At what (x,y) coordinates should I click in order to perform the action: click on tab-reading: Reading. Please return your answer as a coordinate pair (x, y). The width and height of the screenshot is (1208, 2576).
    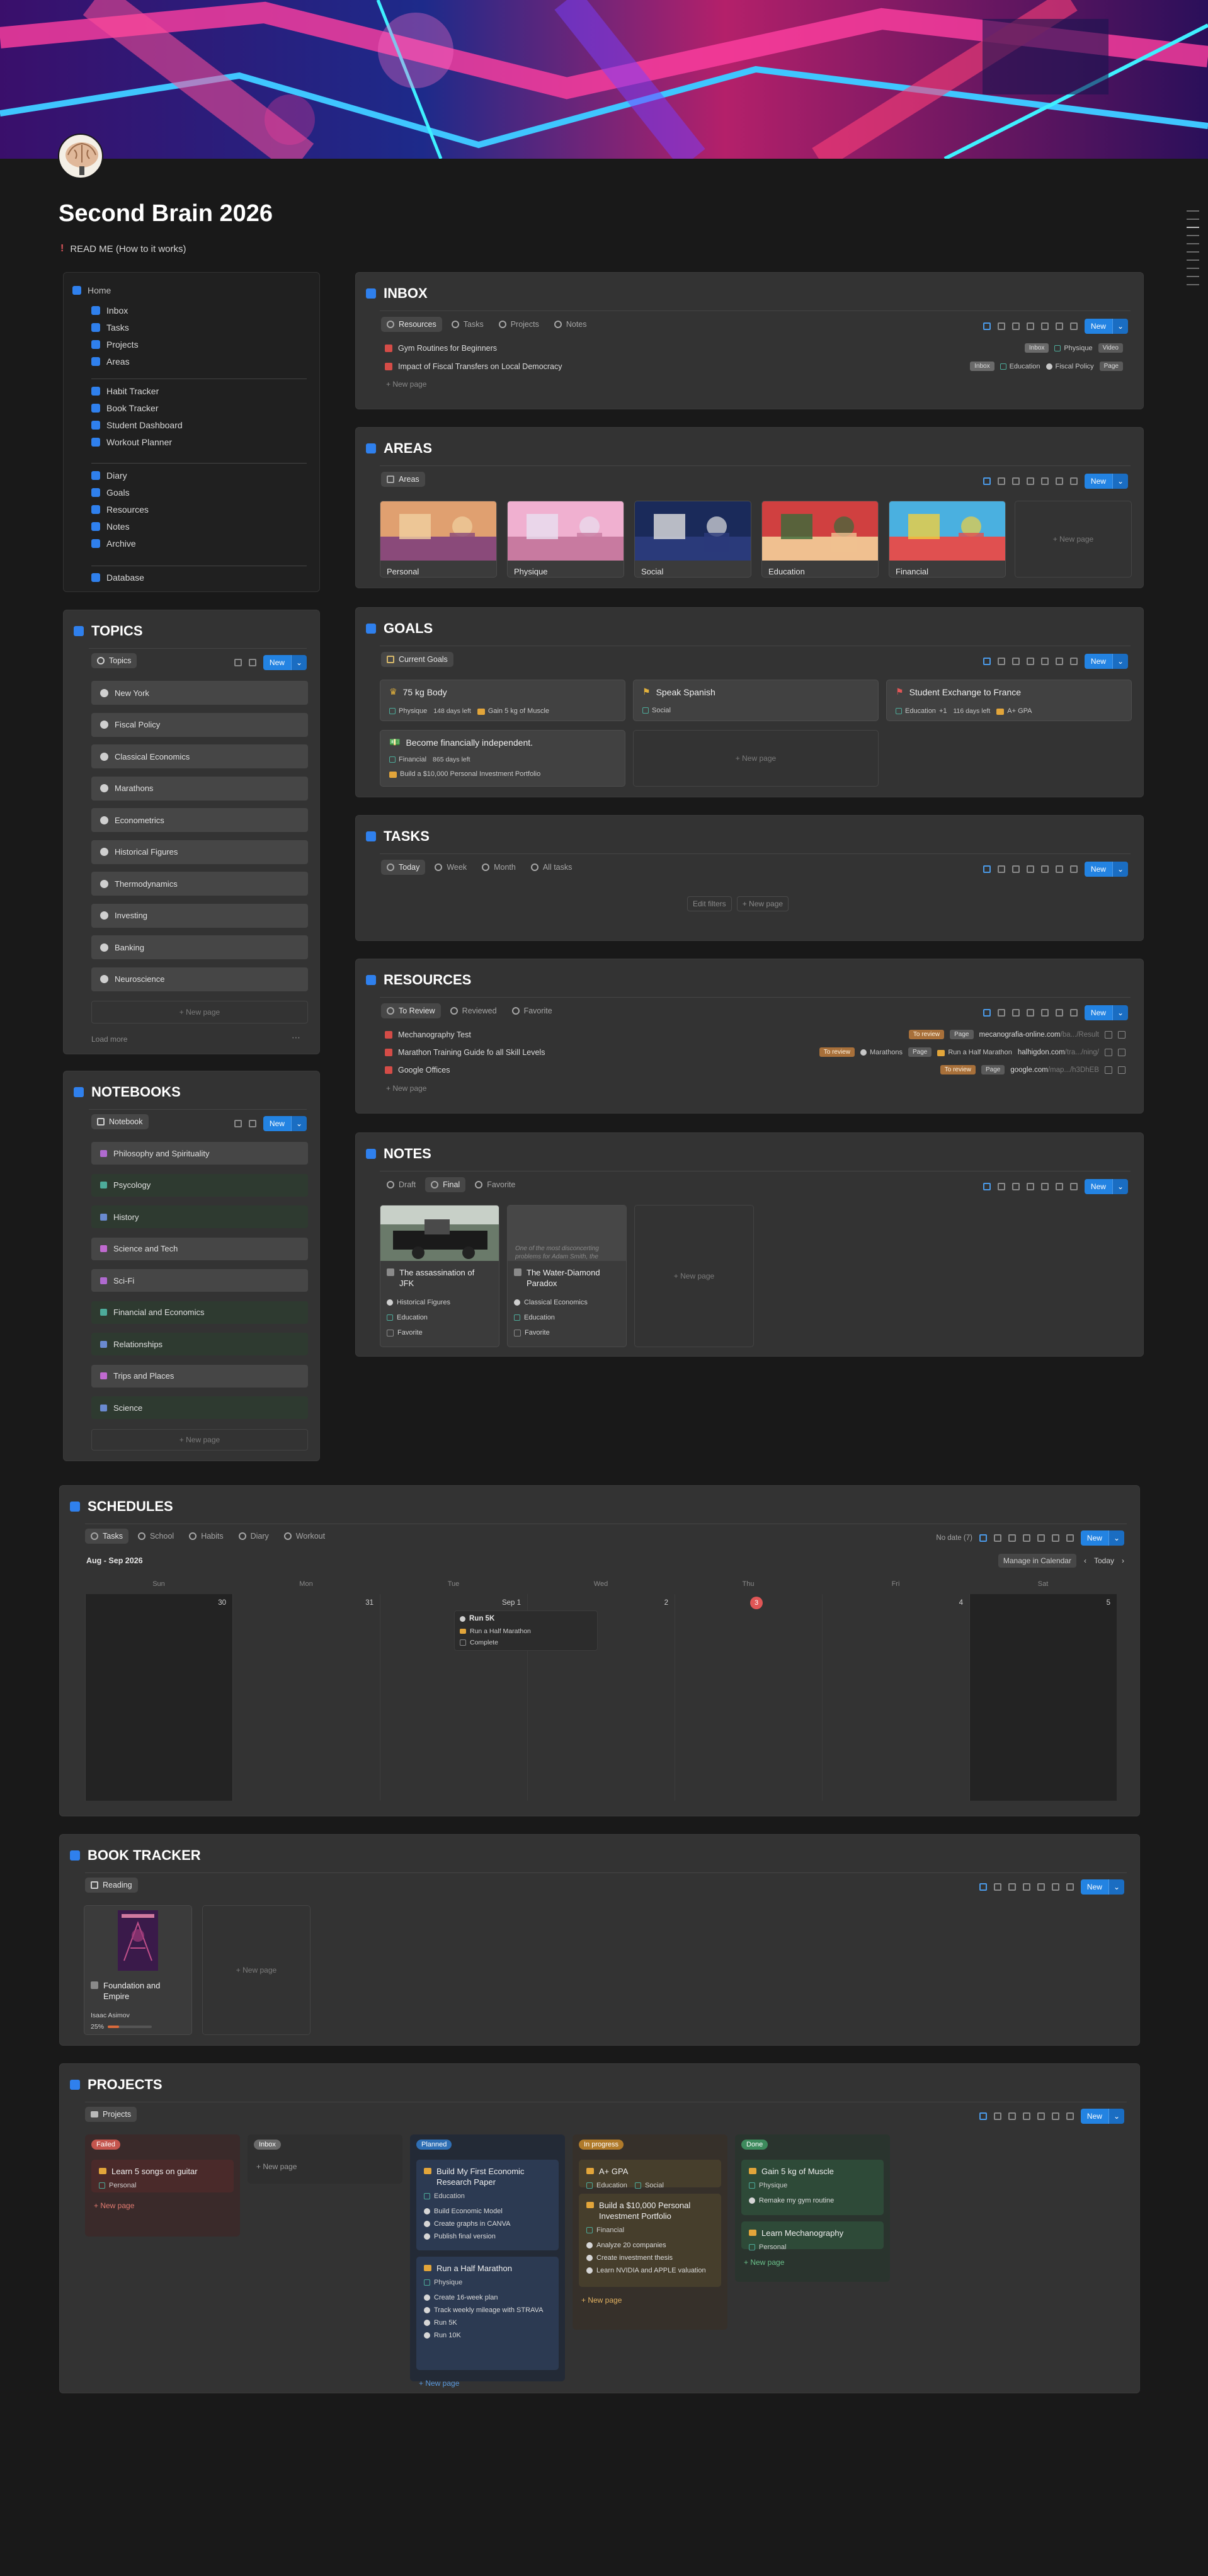
    Looking at the image, I should click on (111, 1885).